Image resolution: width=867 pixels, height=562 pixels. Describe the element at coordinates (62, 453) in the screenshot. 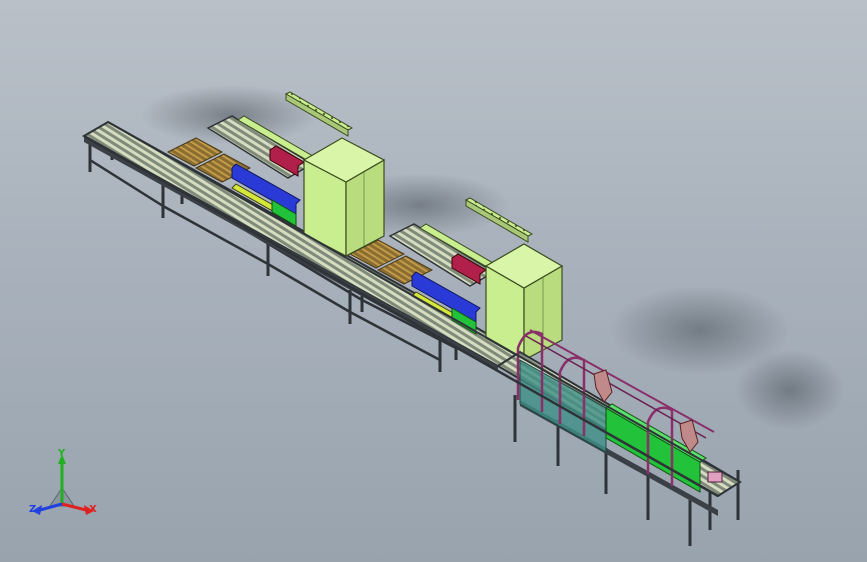

I see `axis-y-label: Y` at that location.